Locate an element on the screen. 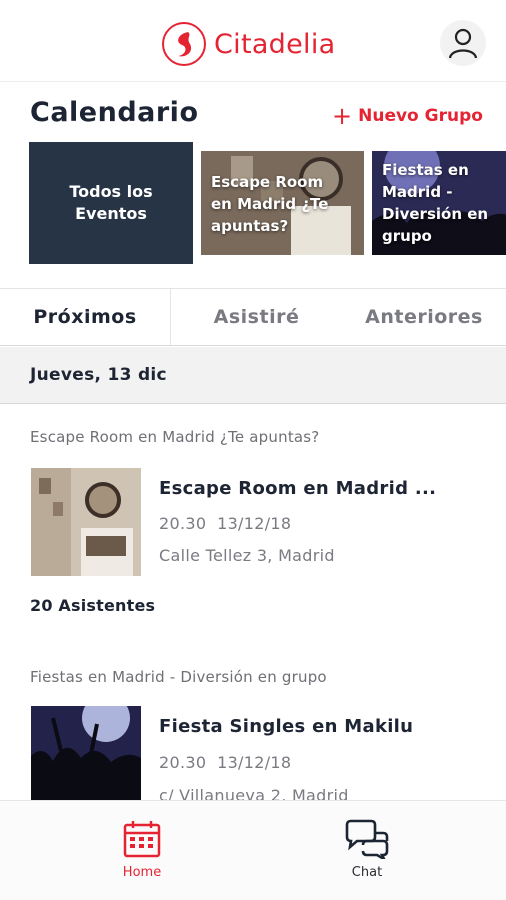  attendees-count: 20 Asistentes is located at coordinates (92, 605).